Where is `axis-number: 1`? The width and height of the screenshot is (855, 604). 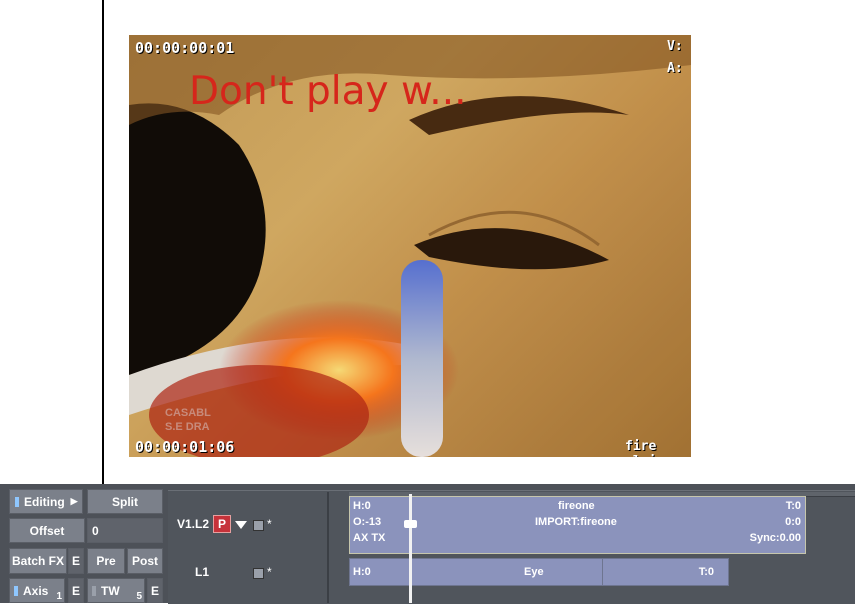 axis-number: 1 is located at coordinates (59, 596).